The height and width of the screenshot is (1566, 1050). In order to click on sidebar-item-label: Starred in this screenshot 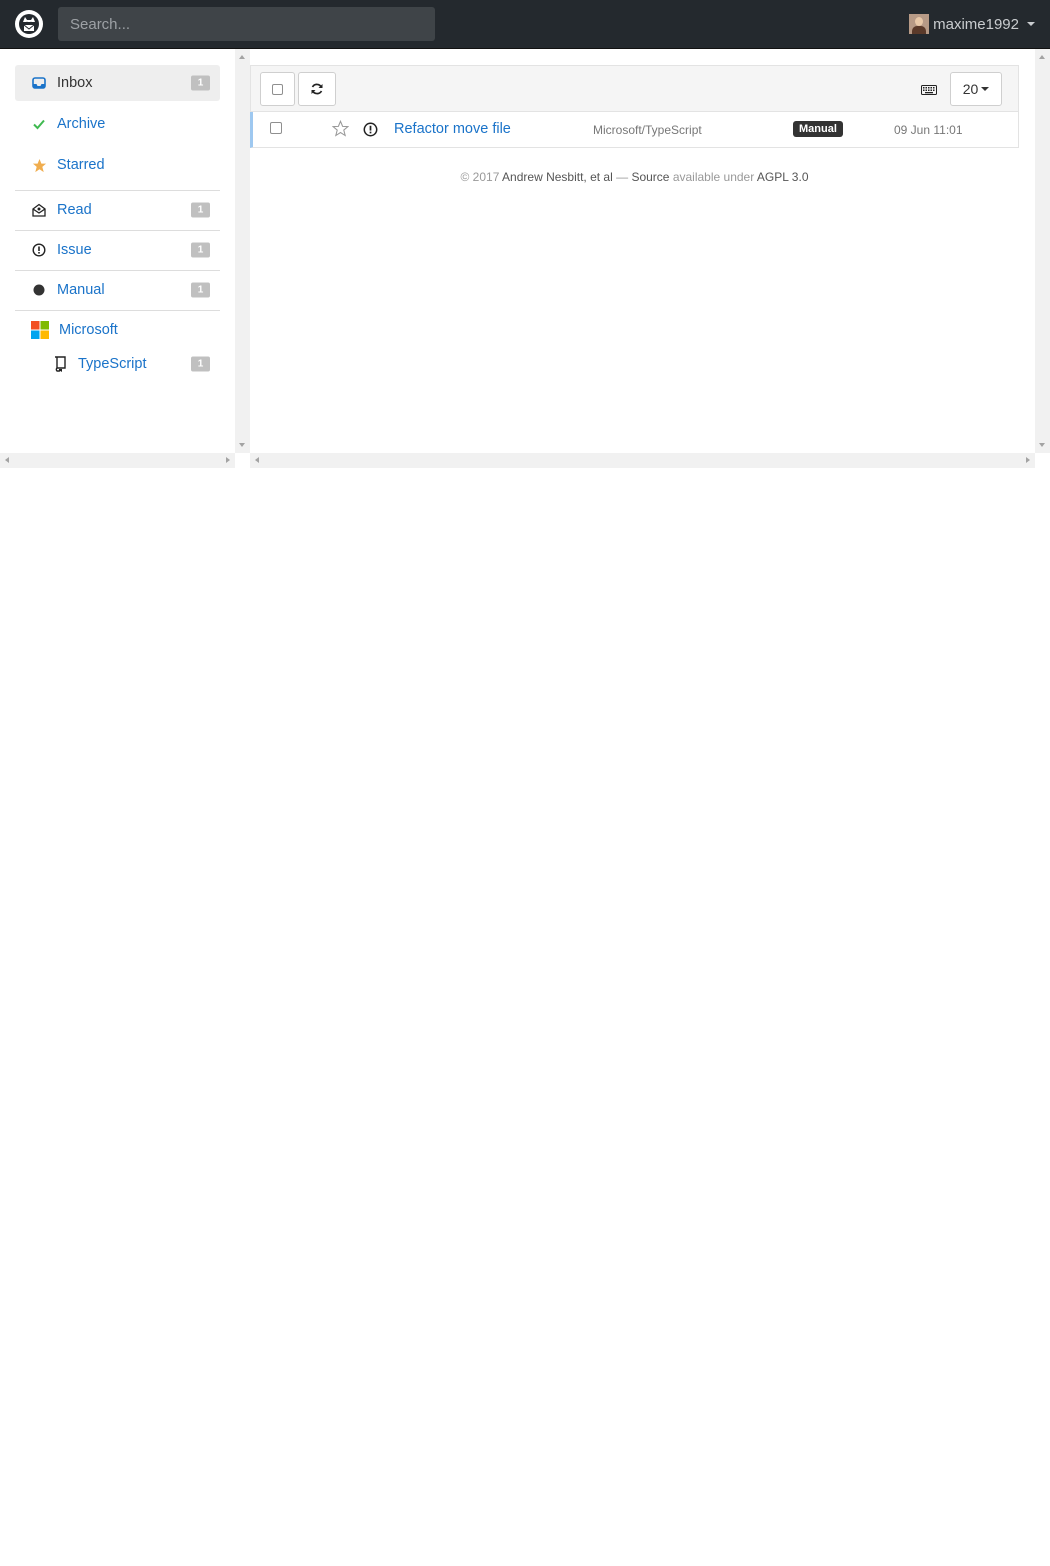, I will do `click(81, 165)`.